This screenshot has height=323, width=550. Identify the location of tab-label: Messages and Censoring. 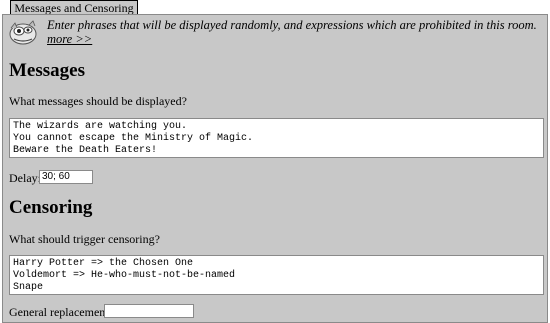
(74, 8).